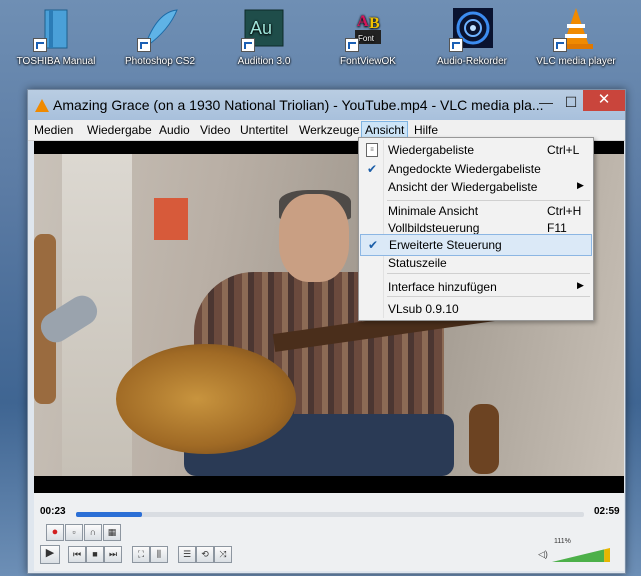 The height and width of the screenshot is (576, 641). Describe the element at coordinates (433, 211) in the screenshot. I see `menu-item-label: Minimale Ansicht` at that location.